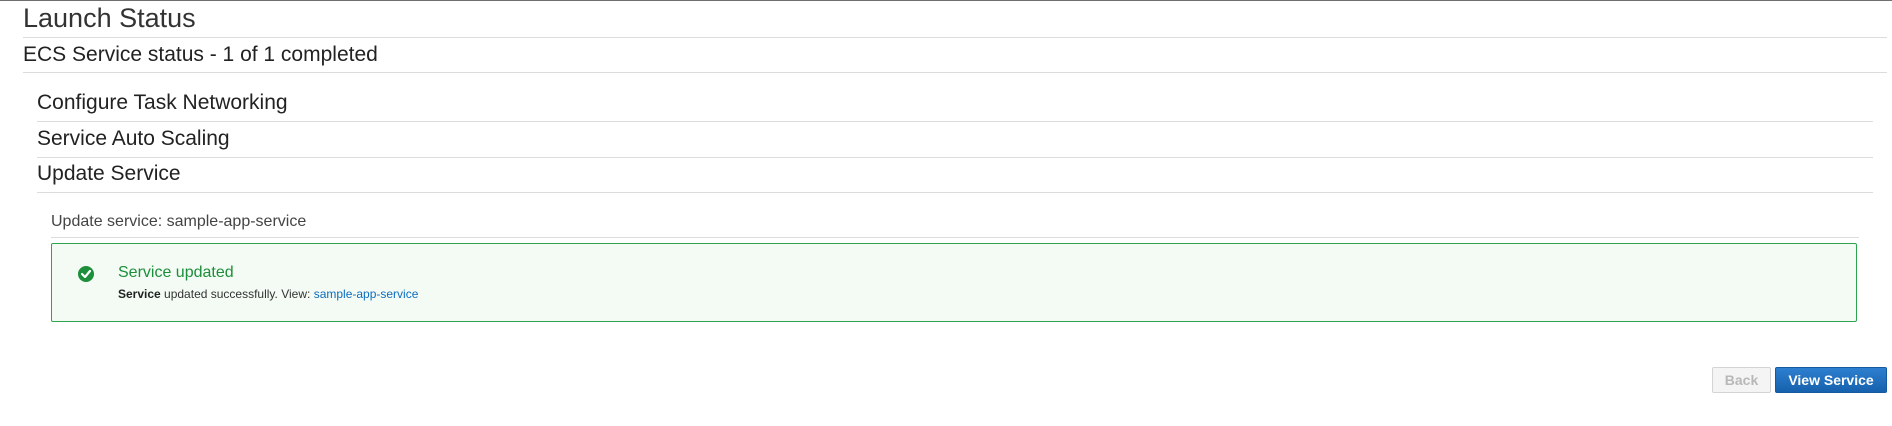  Describe the element at coordinates (946, 0) in the screenshot. I see `top-border` at that location.